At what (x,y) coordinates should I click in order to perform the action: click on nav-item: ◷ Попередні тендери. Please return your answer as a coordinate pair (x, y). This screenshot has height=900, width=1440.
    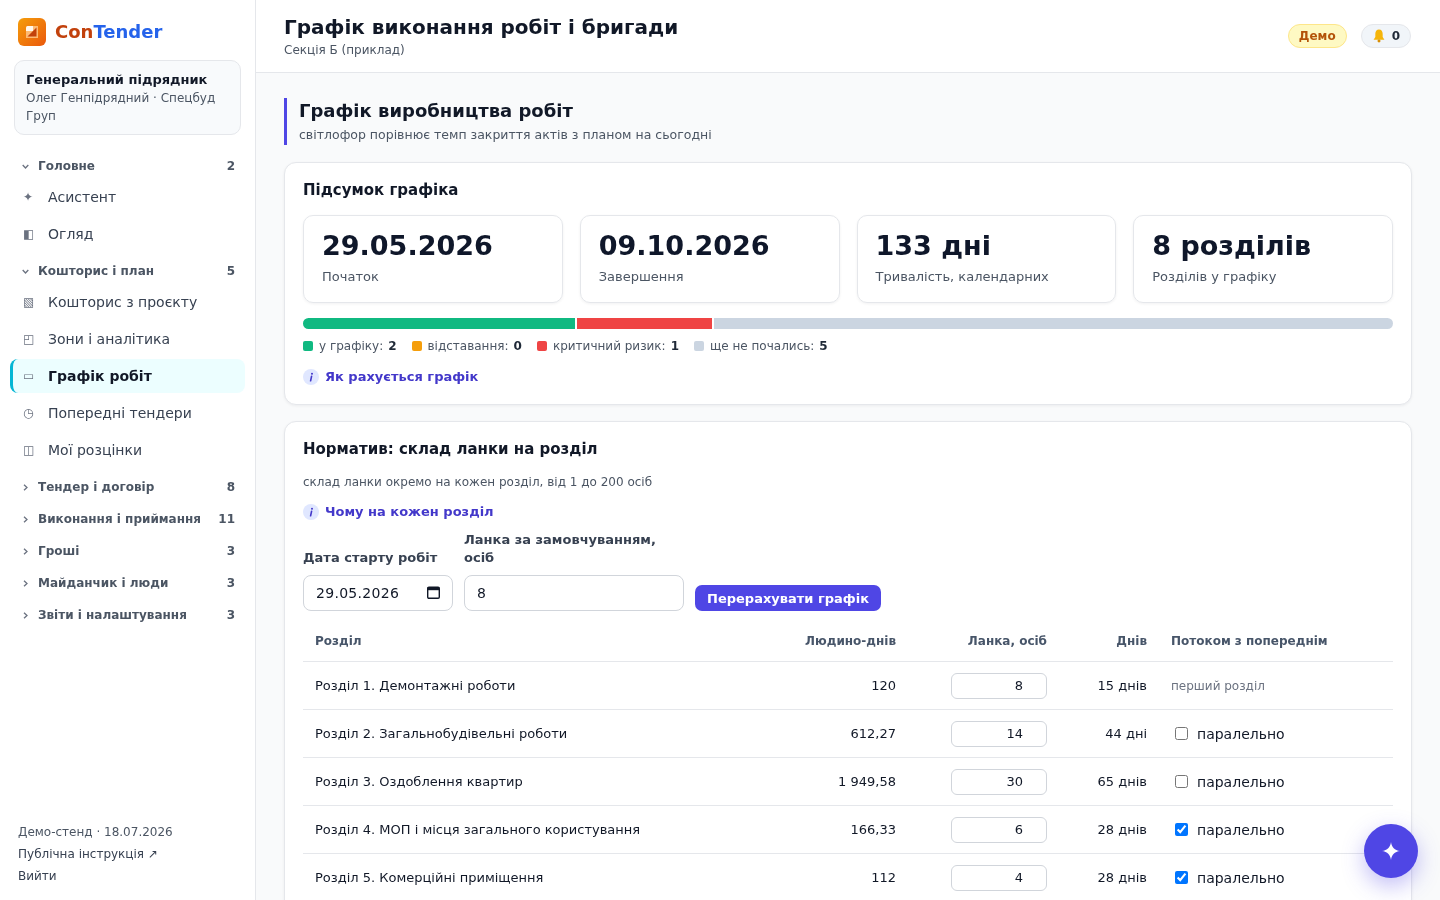
    Looking at the image, I should click on (127, 413).